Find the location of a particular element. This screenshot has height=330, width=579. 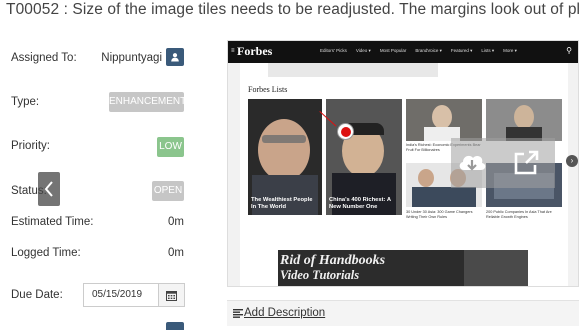

chevron-right-icon: › is located at coordinates (572, 160).